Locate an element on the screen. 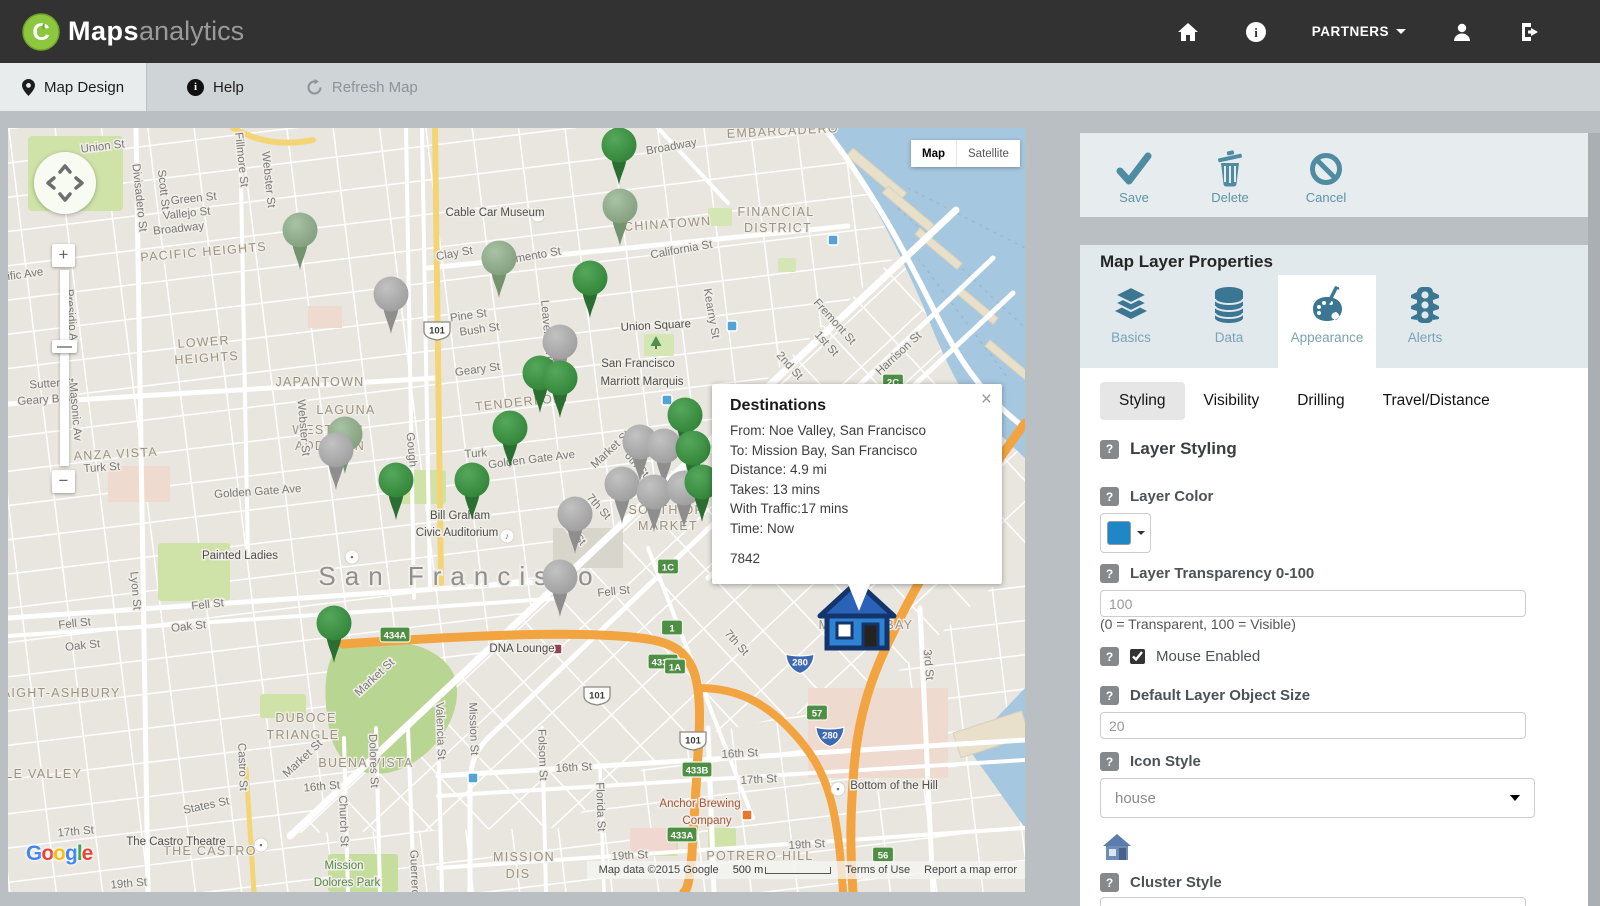  svg-text: i is located at coordinates (1256, 32).